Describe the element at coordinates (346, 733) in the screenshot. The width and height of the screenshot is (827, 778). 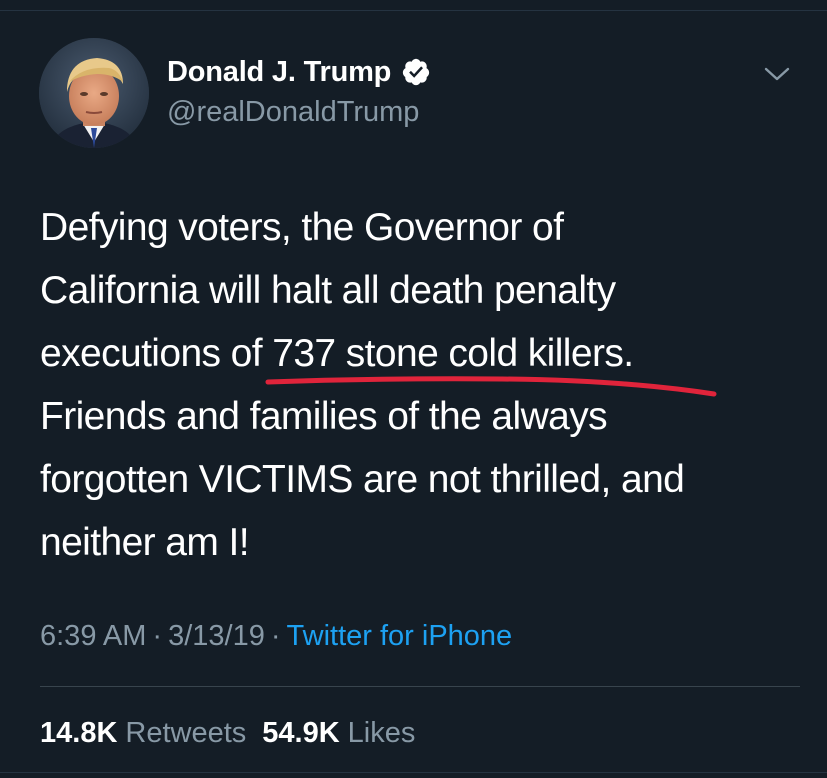
I see `likes-stat: 54.9K Likes` at that location.